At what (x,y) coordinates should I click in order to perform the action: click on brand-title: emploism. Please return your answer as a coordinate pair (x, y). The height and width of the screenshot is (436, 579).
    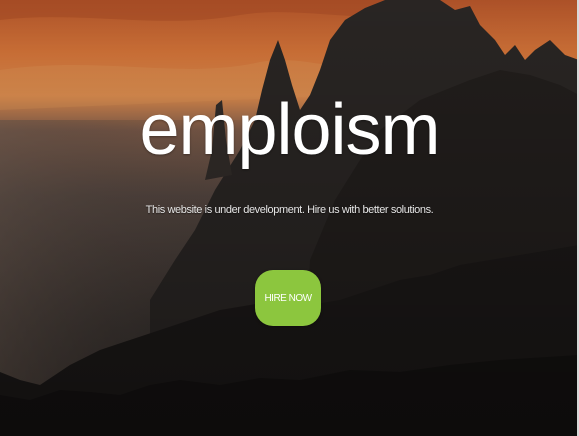
    Looking at the image, I should click on (289, 130).